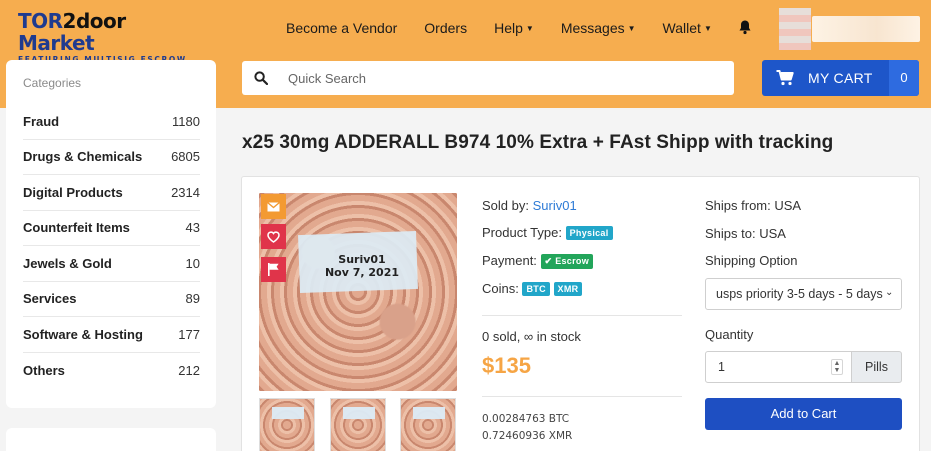 The image size is (931, 451). I want to click on image-note-text: Suriv01 Nov 7, 2021, so click(362, 266).